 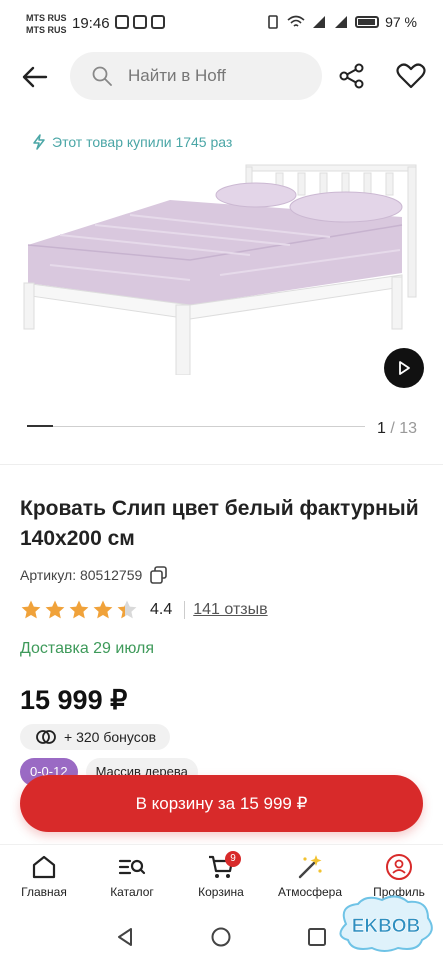 I want to click on home-icon, so click(x=44, y=867).